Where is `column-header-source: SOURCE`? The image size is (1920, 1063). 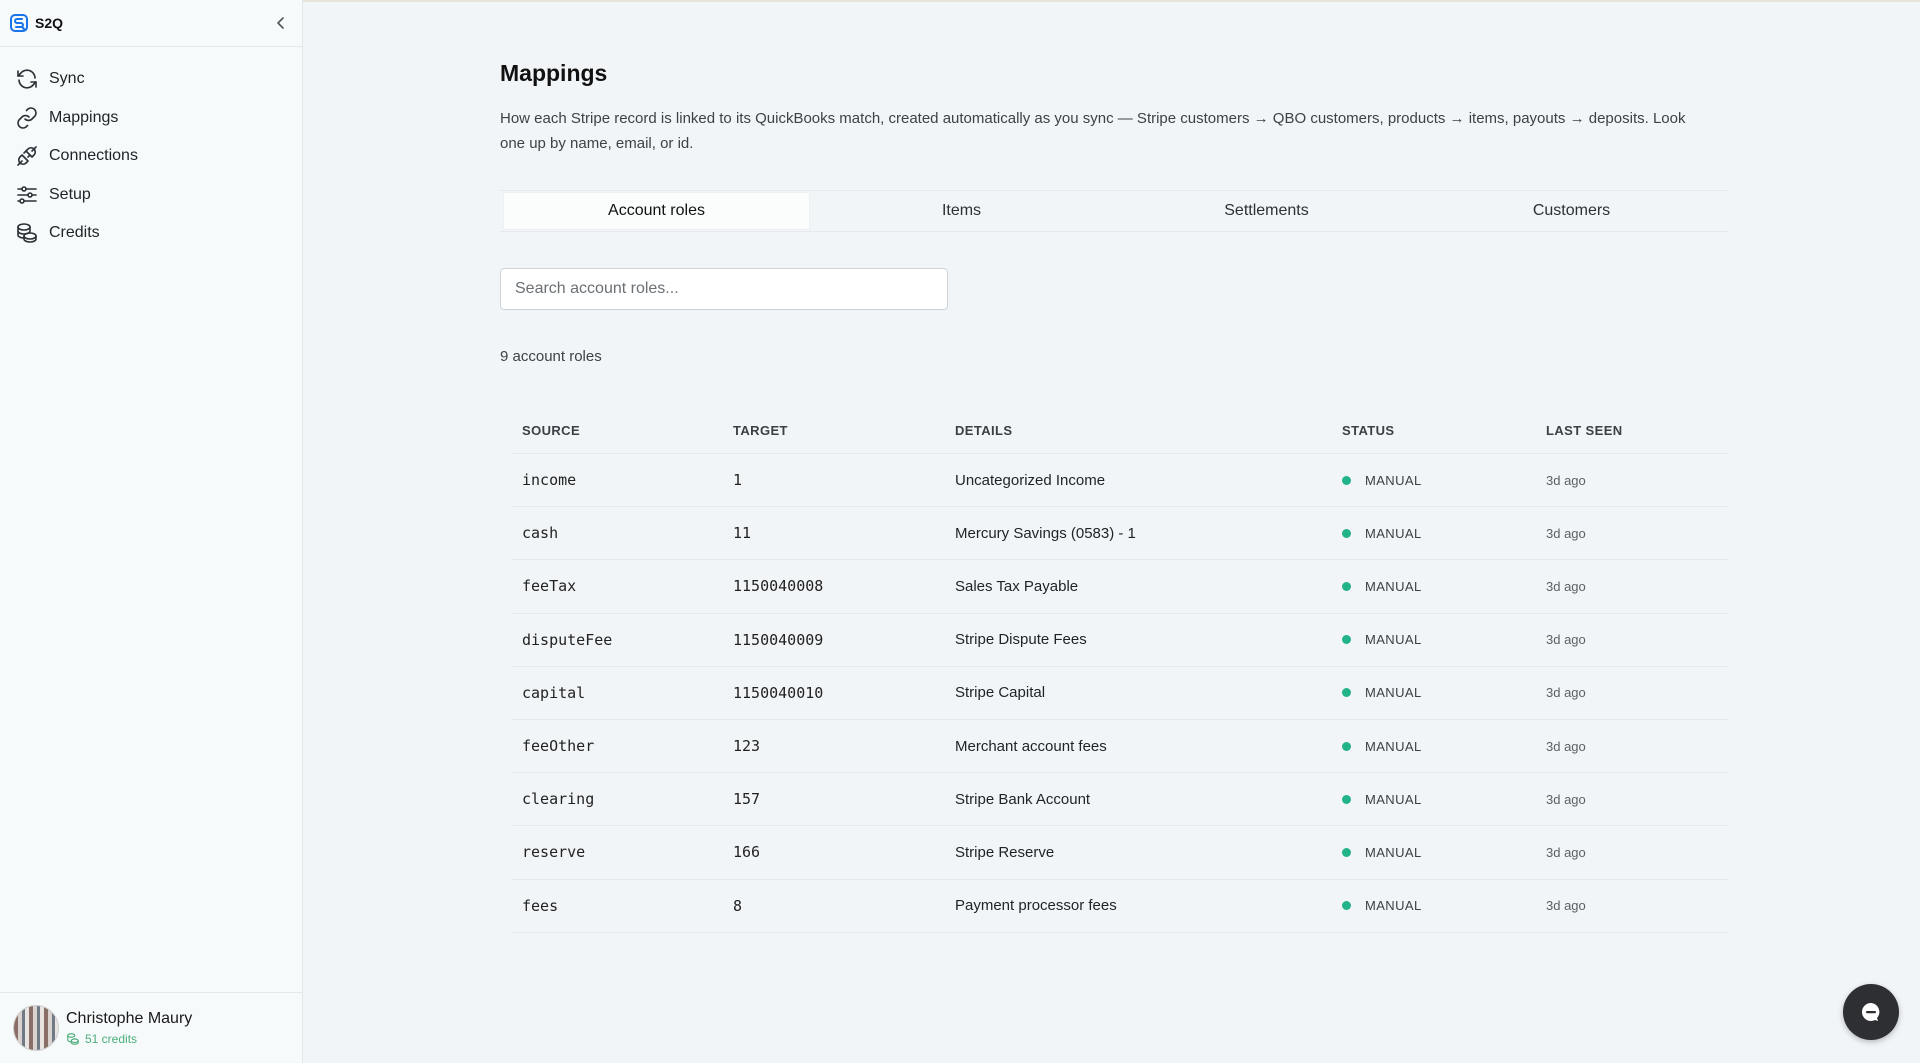 column-header-source: SOURCE is located at coordinates (622, 430).